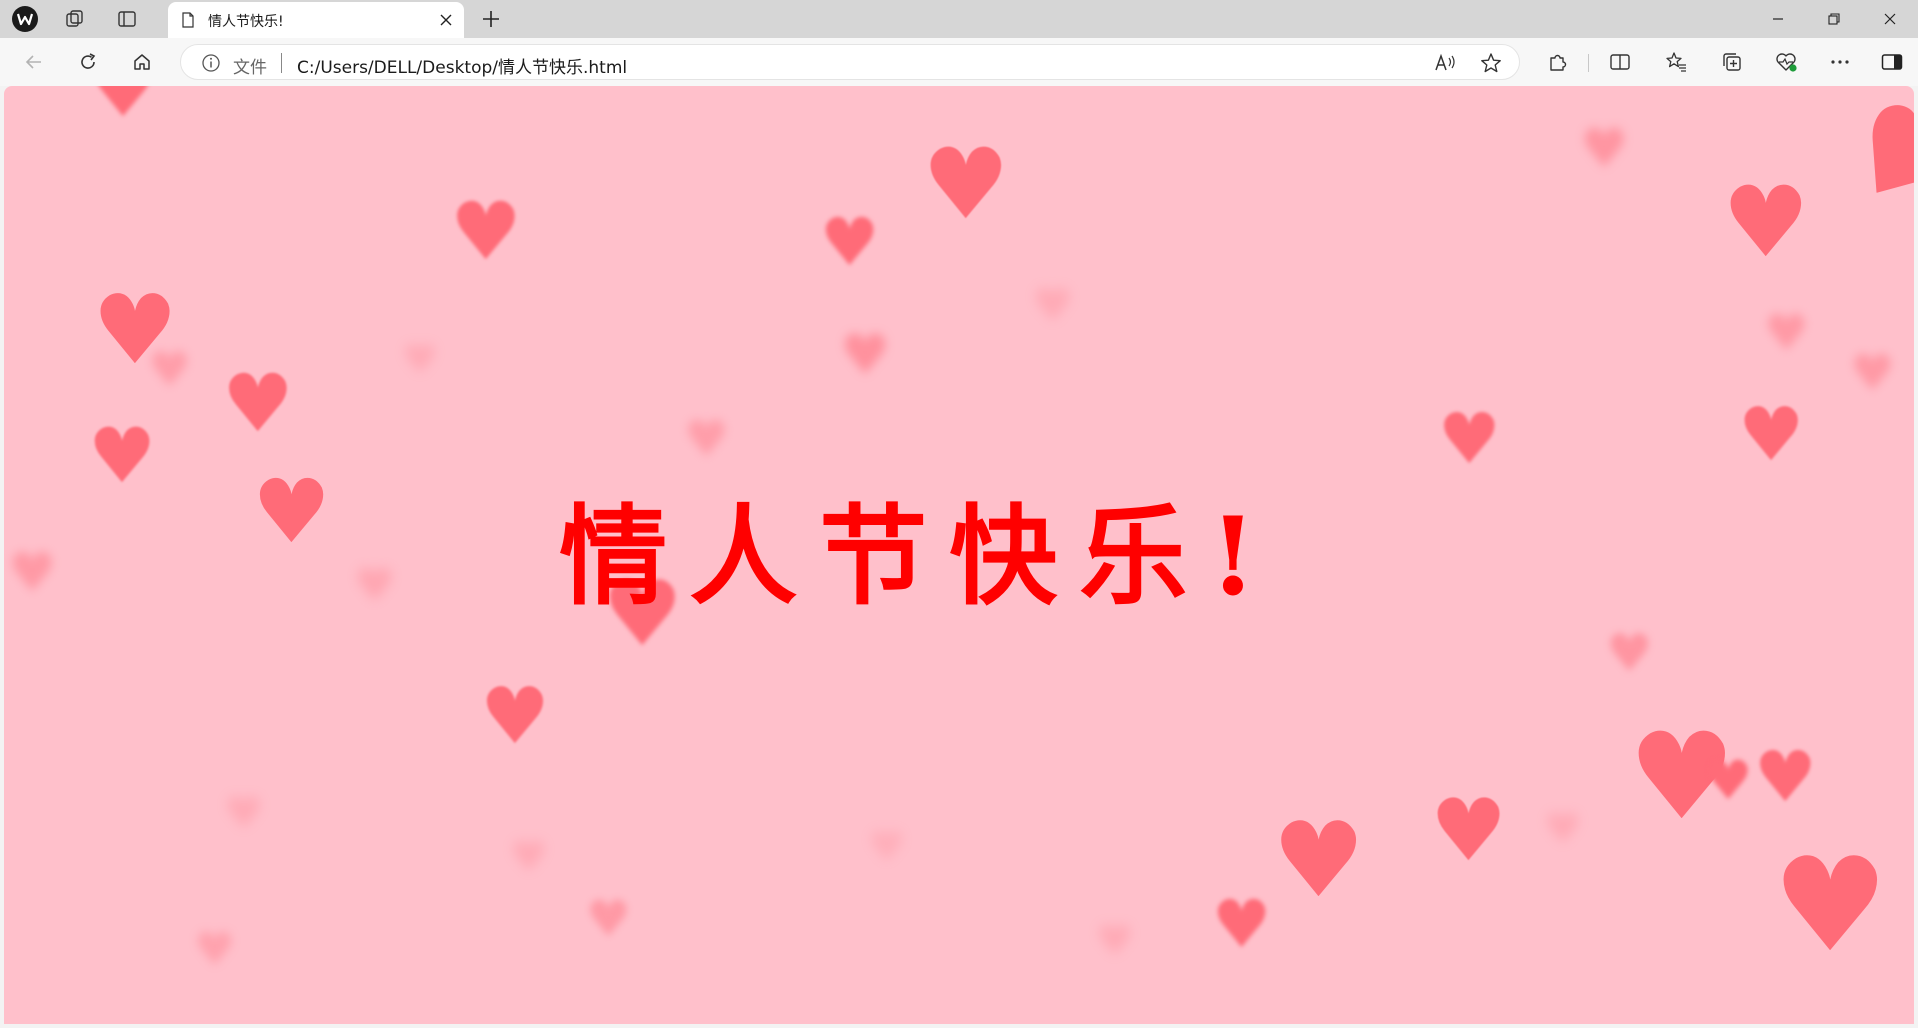 The height and width of the screenshot is (1028, 1918). What do you see at coordinates (1892, 62) in the screenshot?
I see `sidebar-icon` at bounding box center [1892, 62].